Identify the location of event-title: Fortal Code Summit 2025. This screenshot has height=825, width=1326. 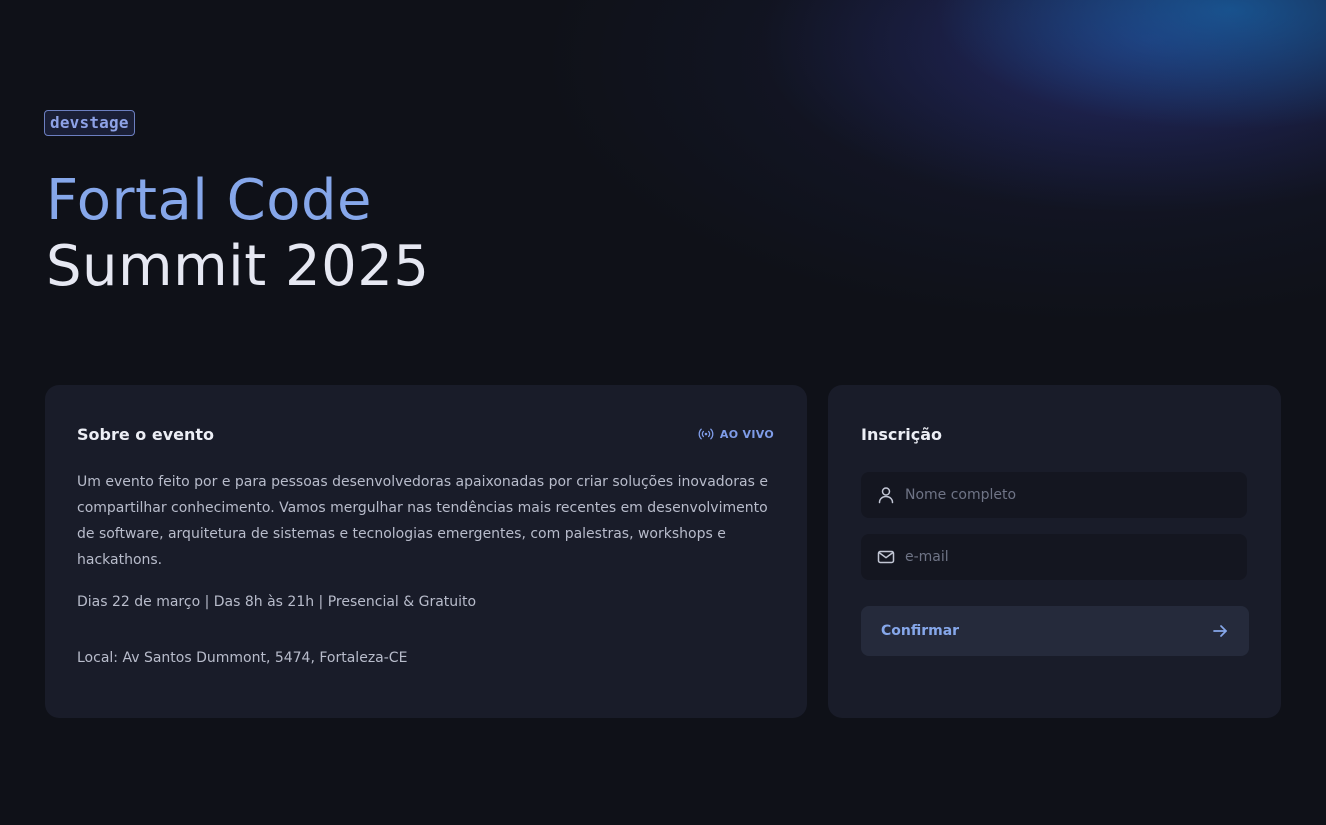
(237, 234).